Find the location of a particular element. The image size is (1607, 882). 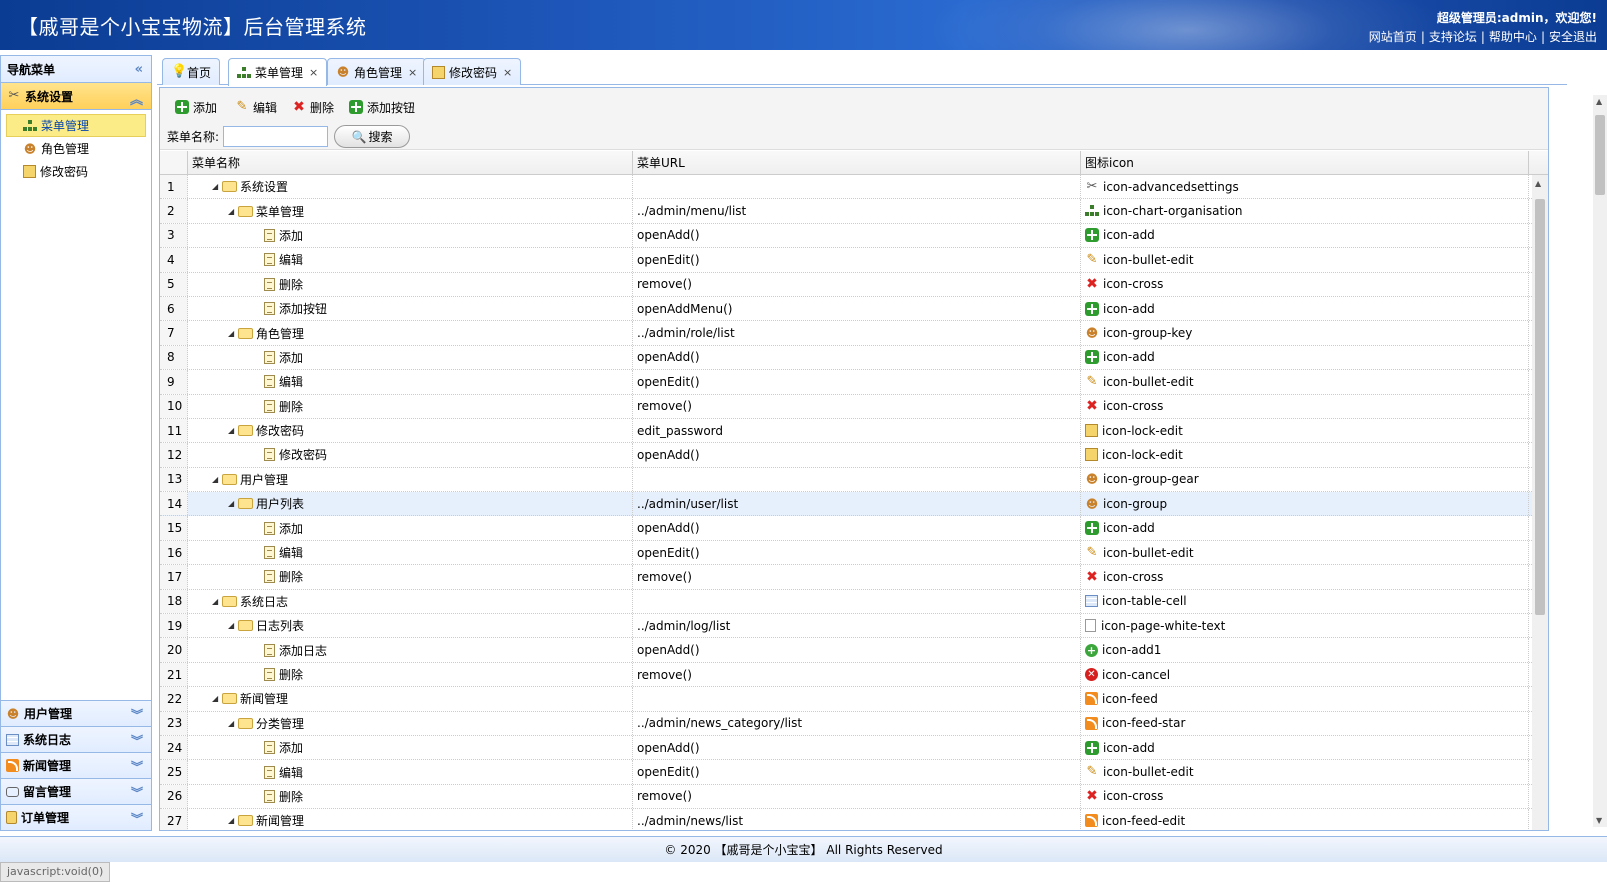

cancel-icon: ✕ is located at coordinates (1091, 674).